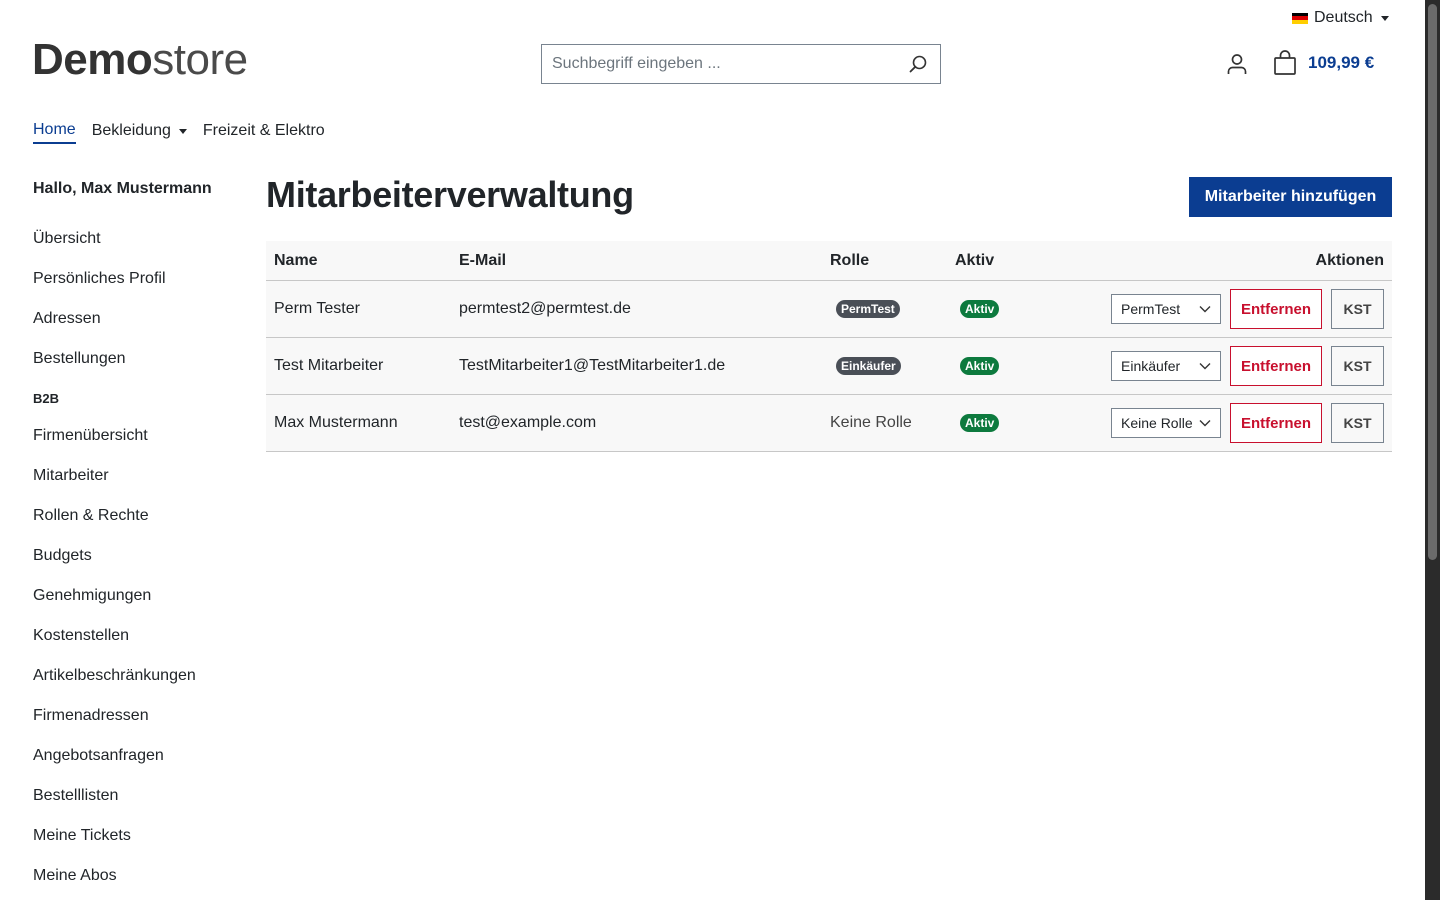 Image resolution: width=1440 pixels, height=900 pixels. Describe the element at coordinates (1343, 17) in the screenshot. I see `language-label: Deutsch` at that location.